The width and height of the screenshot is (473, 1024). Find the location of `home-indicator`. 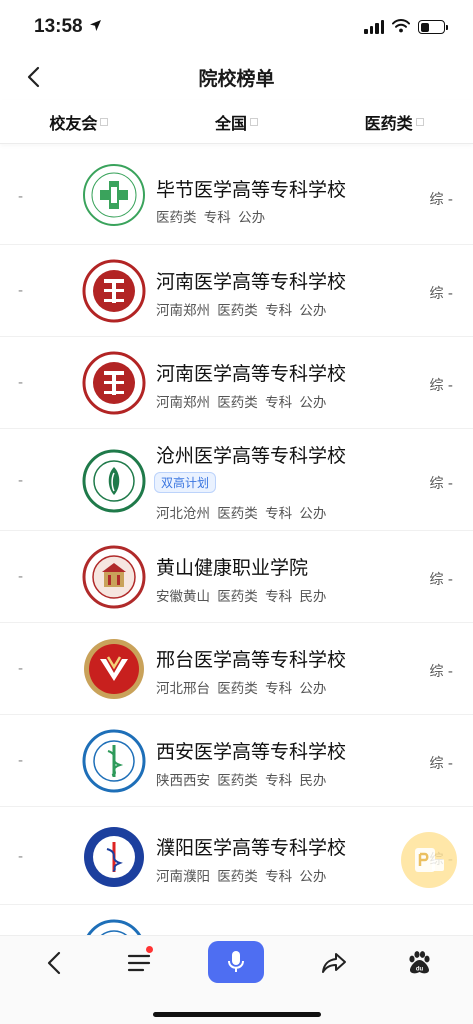

home-indicator is located at coordinates (237, 1014).